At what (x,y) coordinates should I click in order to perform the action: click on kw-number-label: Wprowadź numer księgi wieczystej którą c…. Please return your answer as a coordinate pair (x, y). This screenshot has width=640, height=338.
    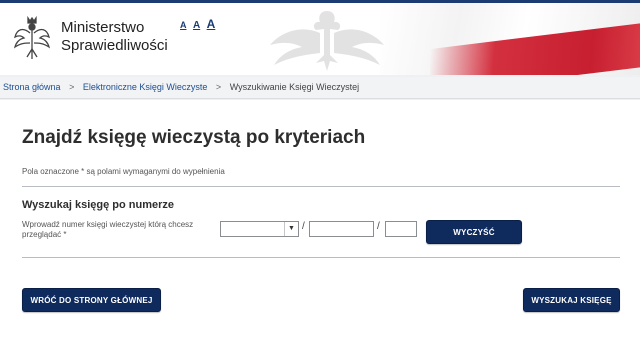
    Looking at the image, I should click on (108, 229).